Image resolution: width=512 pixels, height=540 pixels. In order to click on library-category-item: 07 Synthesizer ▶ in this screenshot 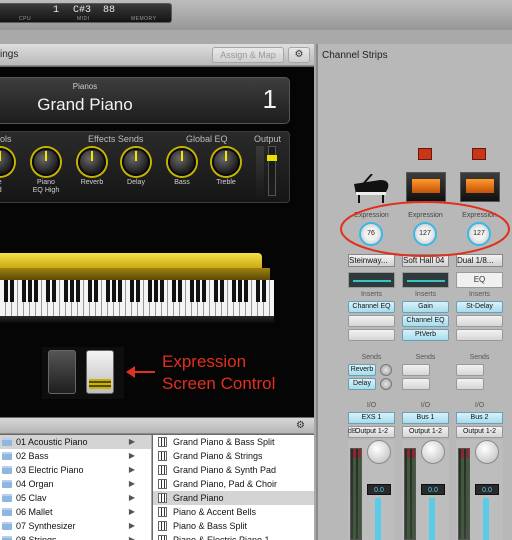, I will do `click(75, 526)`.